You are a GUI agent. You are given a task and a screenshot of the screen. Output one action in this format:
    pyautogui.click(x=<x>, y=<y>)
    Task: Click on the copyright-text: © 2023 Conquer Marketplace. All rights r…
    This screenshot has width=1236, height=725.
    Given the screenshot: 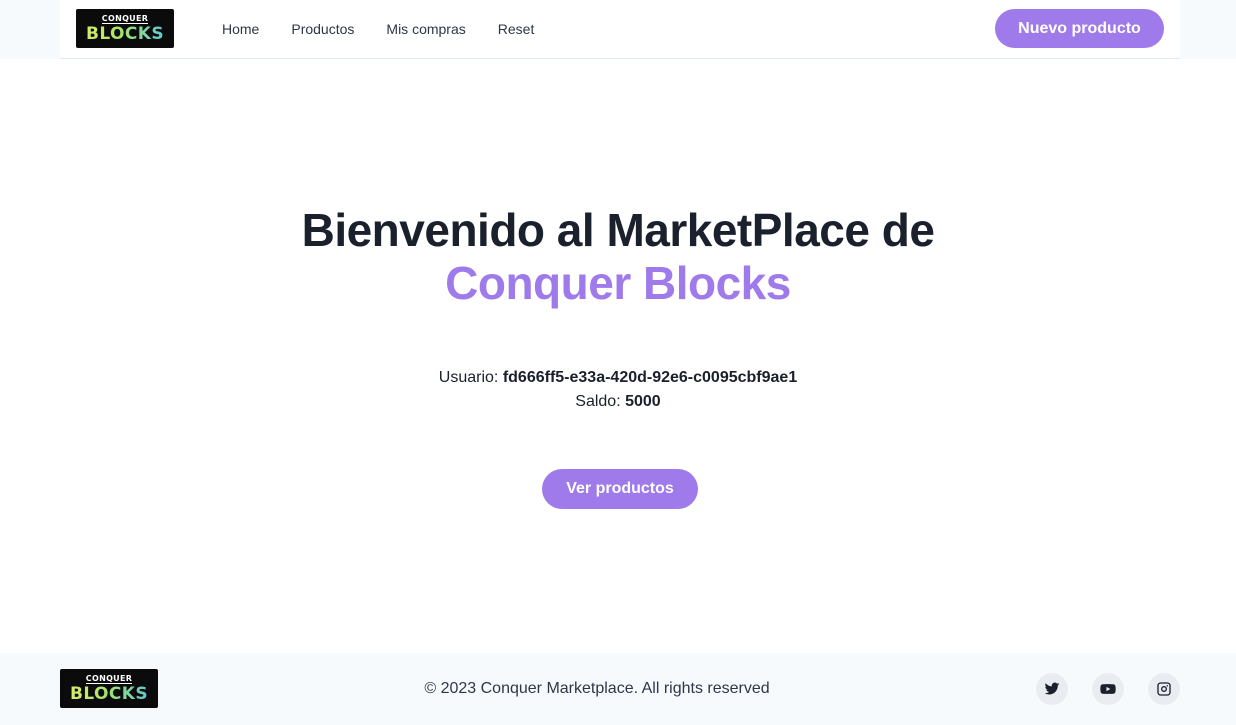 What is the action you would take?
    pyautogui.click(x=597, y=688)
    